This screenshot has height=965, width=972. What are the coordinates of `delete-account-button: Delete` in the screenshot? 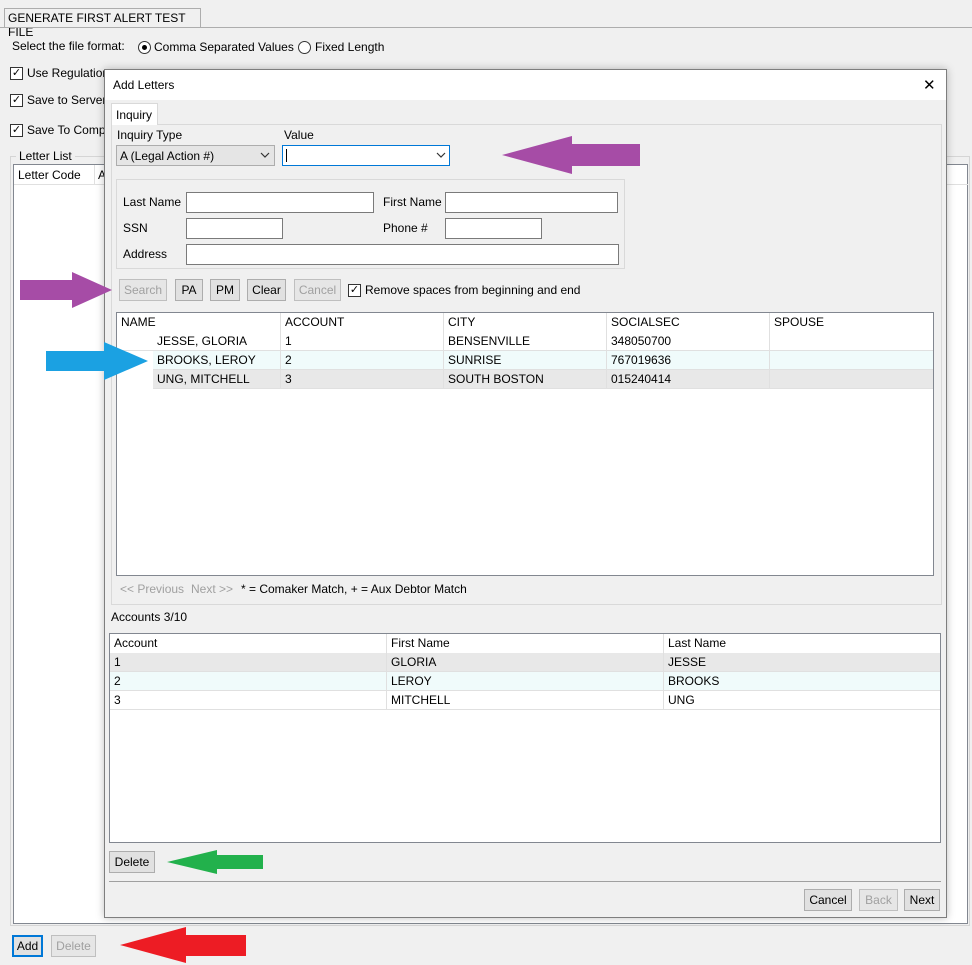 It's located at (132, 862).